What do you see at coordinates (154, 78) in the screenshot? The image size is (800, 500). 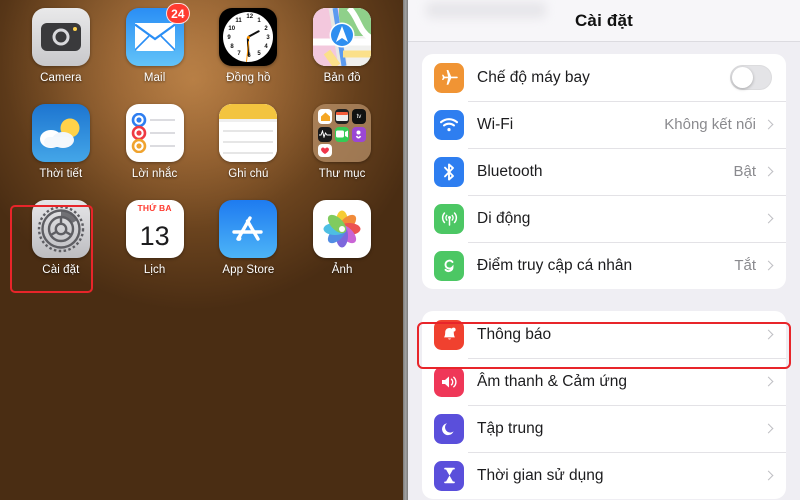 I see `app-label: Mail` at bounding box center [154, 78].